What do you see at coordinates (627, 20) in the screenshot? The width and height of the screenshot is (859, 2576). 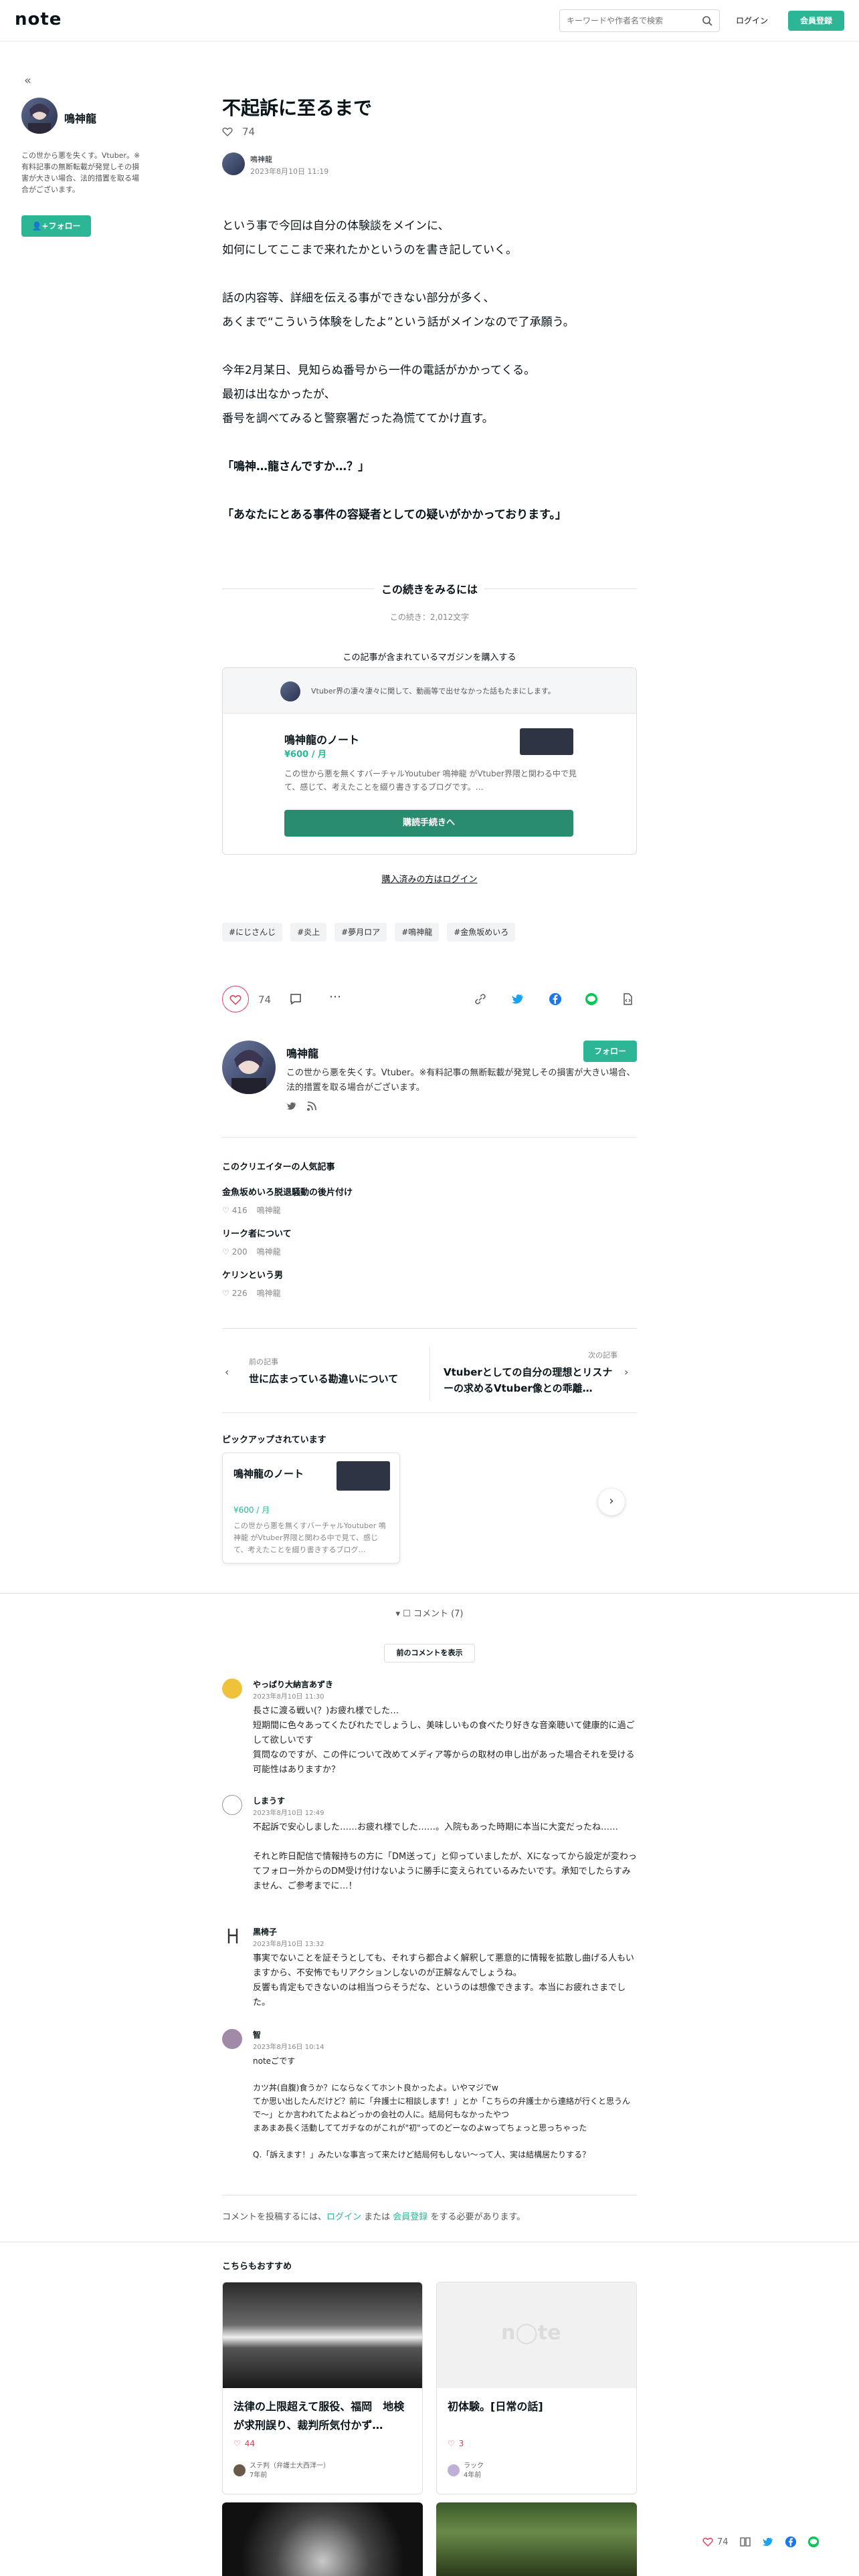 I see `search-input` at bounding box center [627, 20].